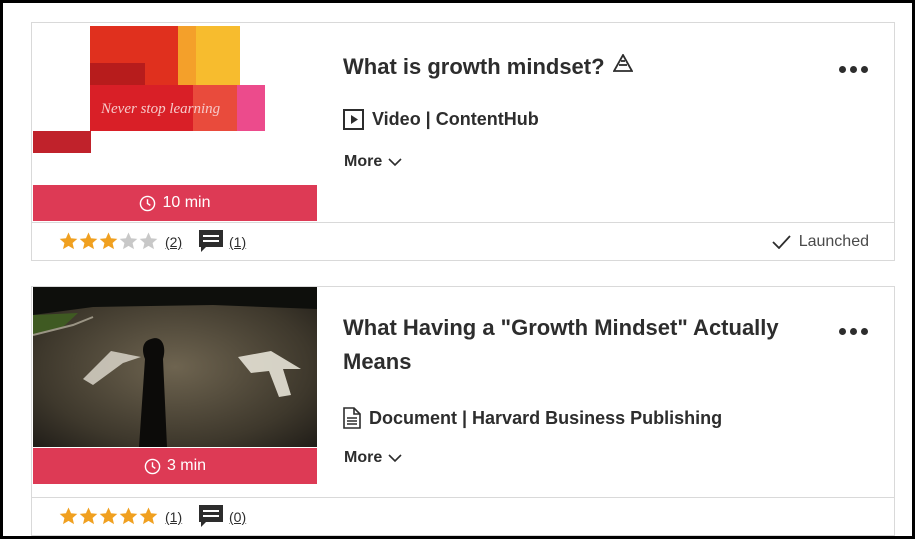 This screenshot has width=915, height=539. What do you see at coordinates (352, 418) in the screenshot?
I see `document-icon` at bounding box center [352, 418].